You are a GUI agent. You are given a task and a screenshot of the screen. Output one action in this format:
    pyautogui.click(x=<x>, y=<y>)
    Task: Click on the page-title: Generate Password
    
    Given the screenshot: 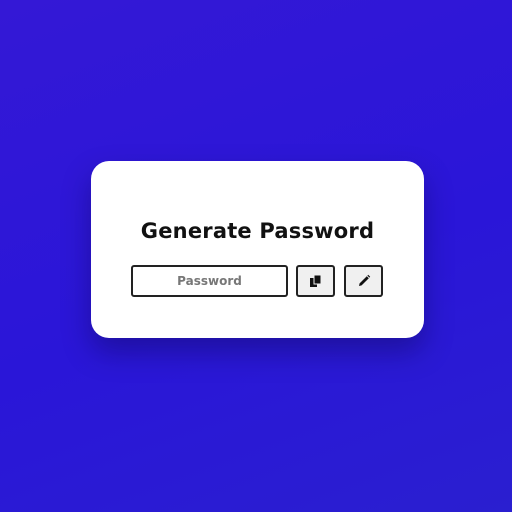 What is the action you would take?
    pyautogui.click(x=257, y=231)
    